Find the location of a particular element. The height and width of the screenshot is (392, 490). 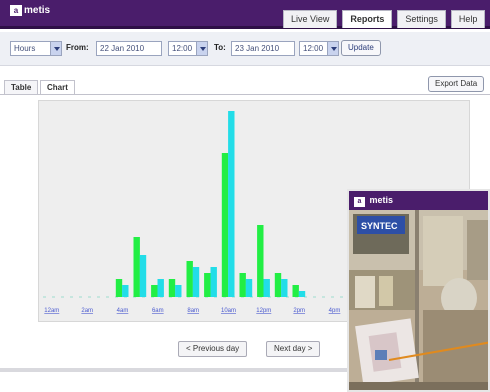

period-select: Hours is located at coordinates (36, 48).